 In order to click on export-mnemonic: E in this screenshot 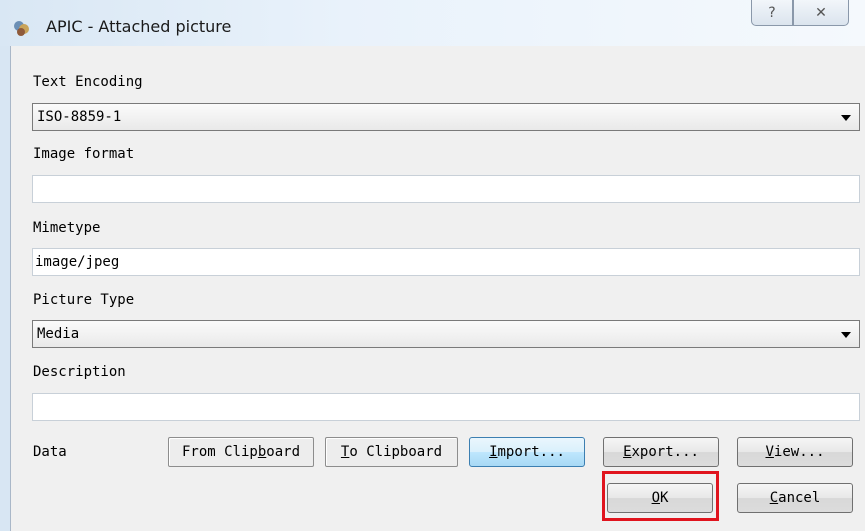, I will do `click(627, 452)`.